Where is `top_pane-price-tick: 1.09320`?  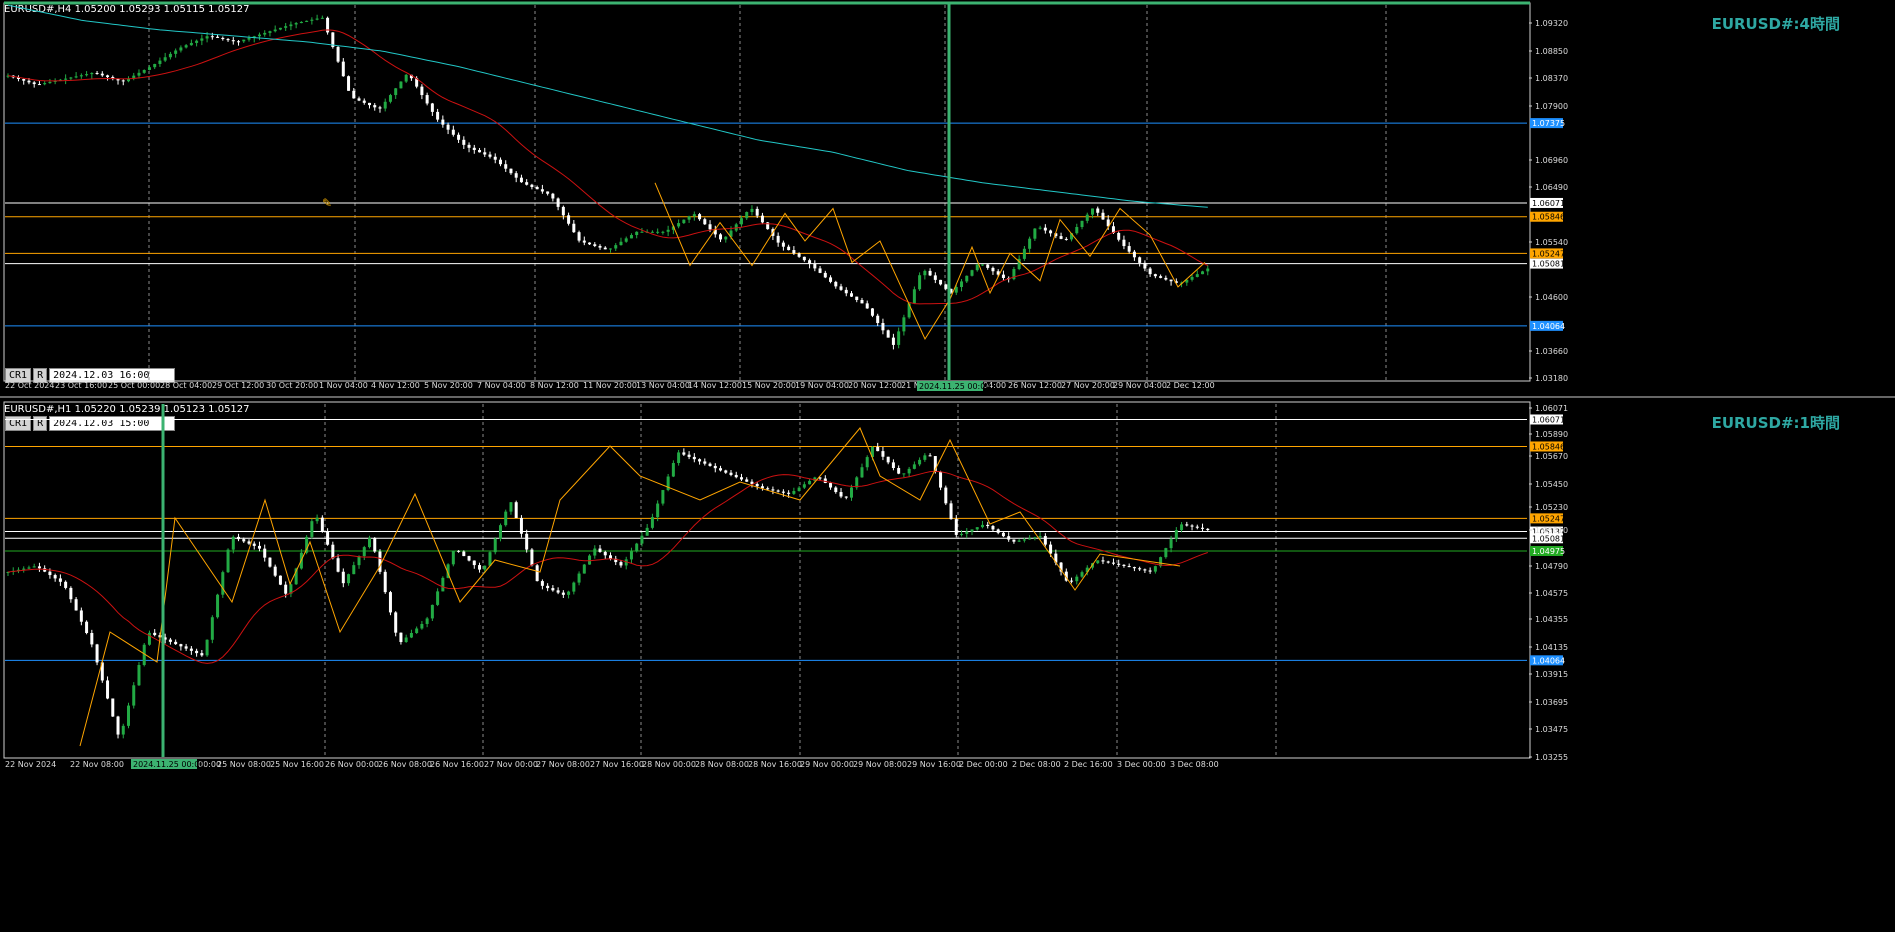
top_pane-price-tick: 1.09320 is located at coordinates (1551, 23).